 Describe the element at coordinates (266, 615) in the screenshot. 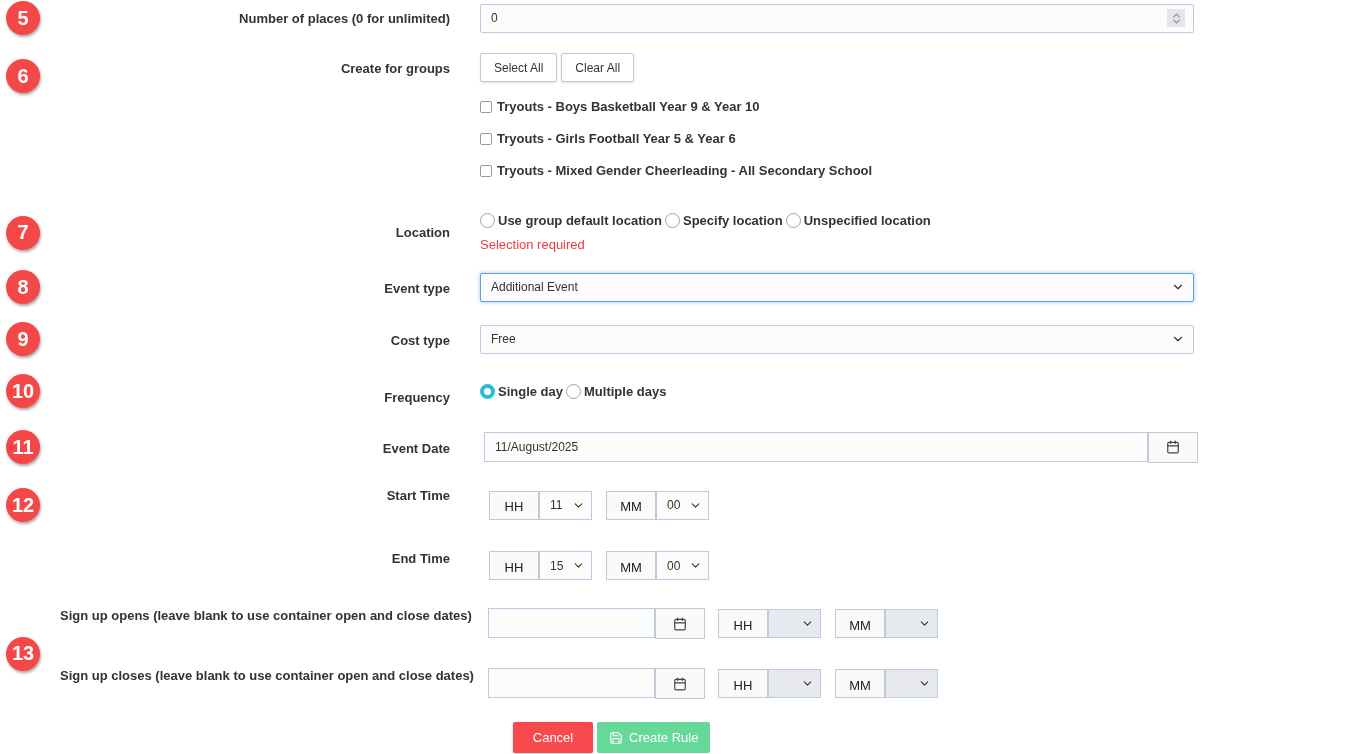

I see `field-label: Sign up opens (leave blank to use container open and close dates)` at that location.